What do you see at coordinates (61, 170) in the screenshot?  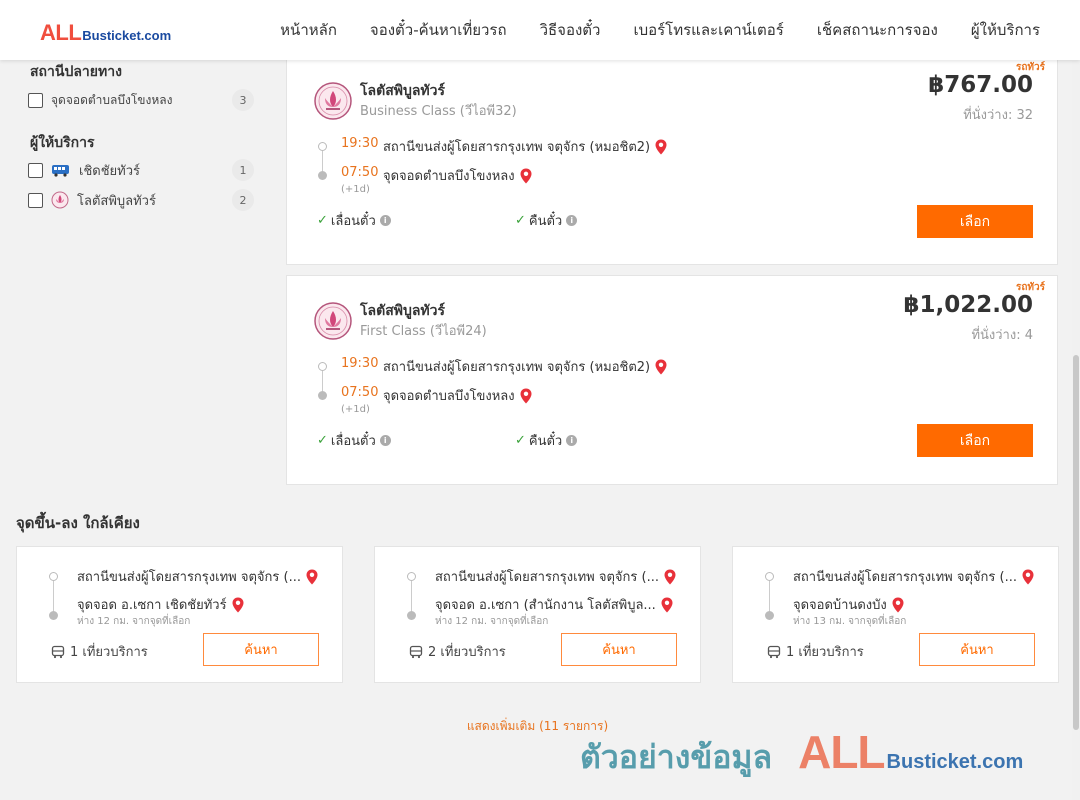 I see `bus-operator-icon` at bounding box center [61, 170].